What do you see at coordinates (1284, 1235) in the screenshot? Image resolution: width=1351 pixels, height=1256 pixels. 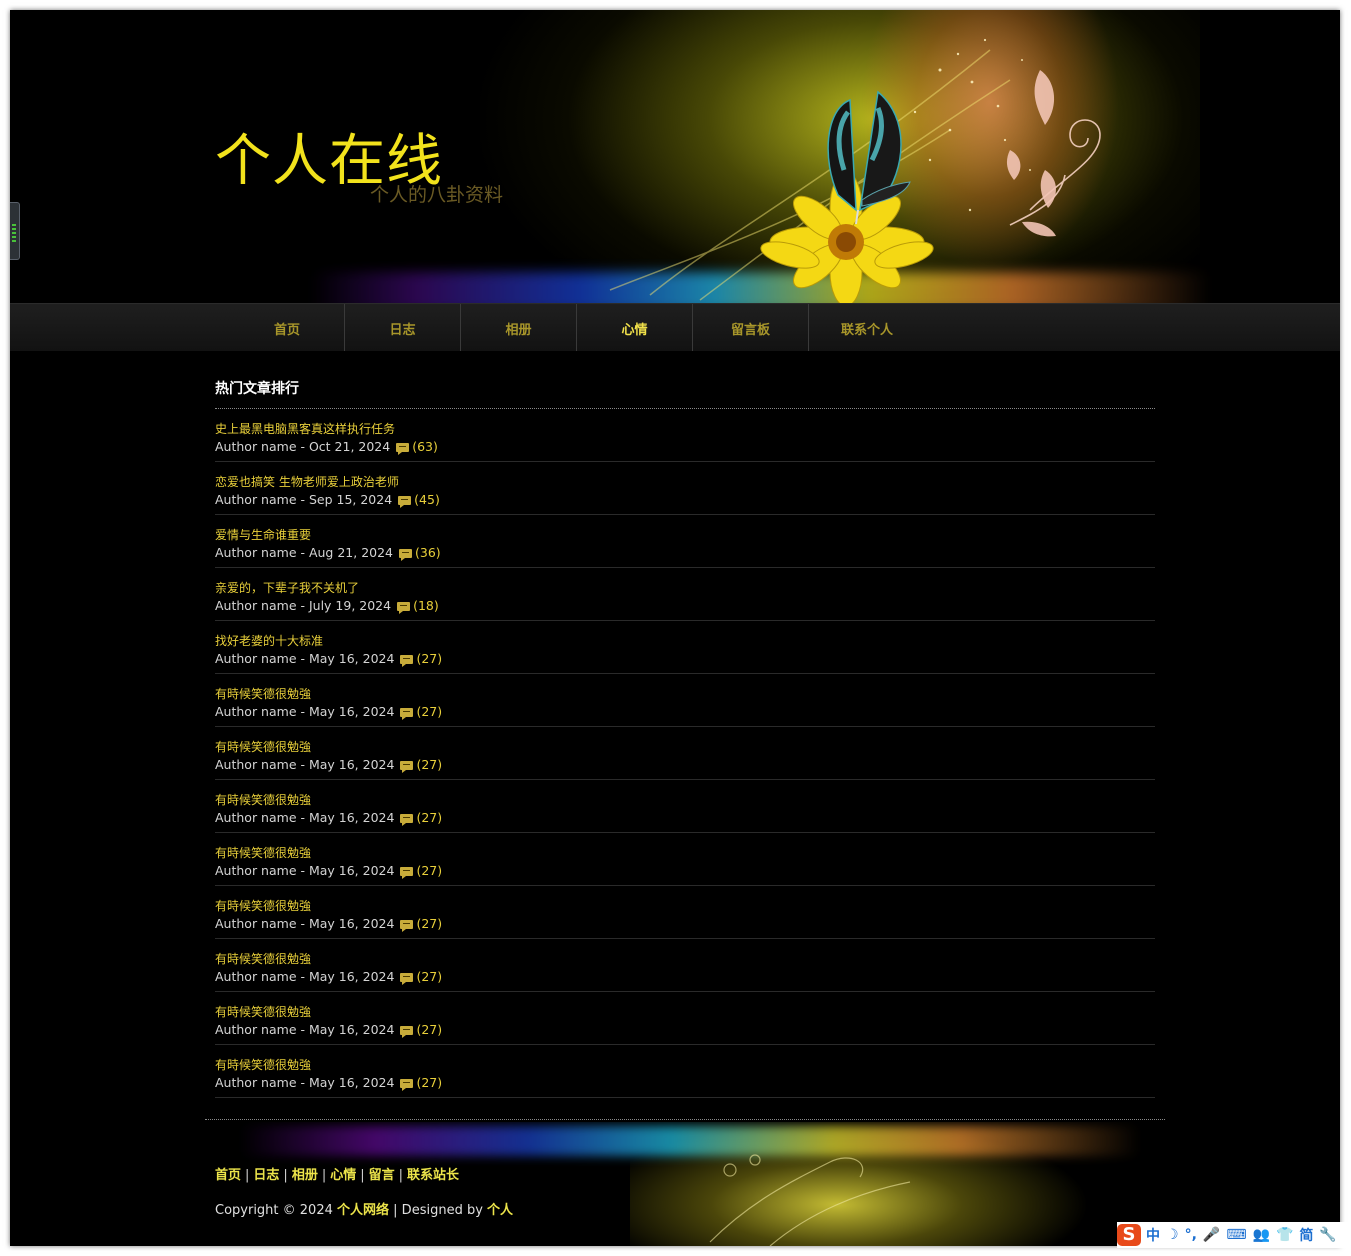 I see `skin-shirt-icon: 👕` at bounding box center [1284, 1235].